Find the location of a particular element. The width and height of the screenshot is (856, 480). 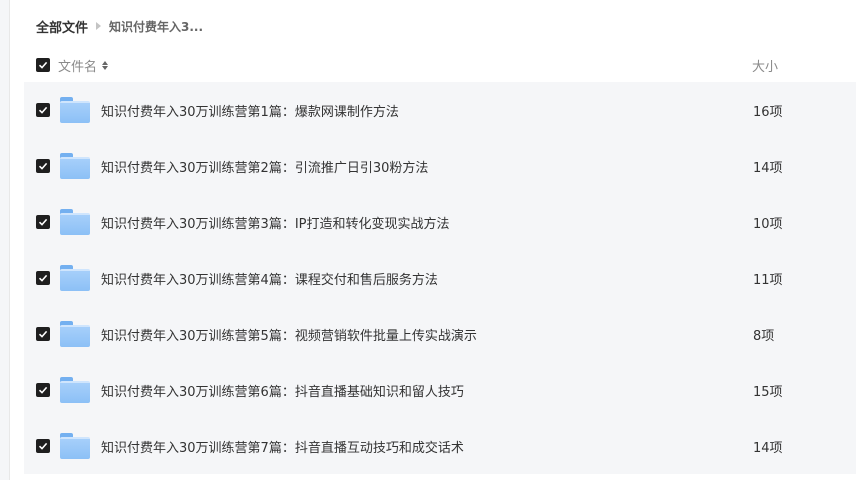

column-header-size: 大小 is located at coordinates (765, 65).